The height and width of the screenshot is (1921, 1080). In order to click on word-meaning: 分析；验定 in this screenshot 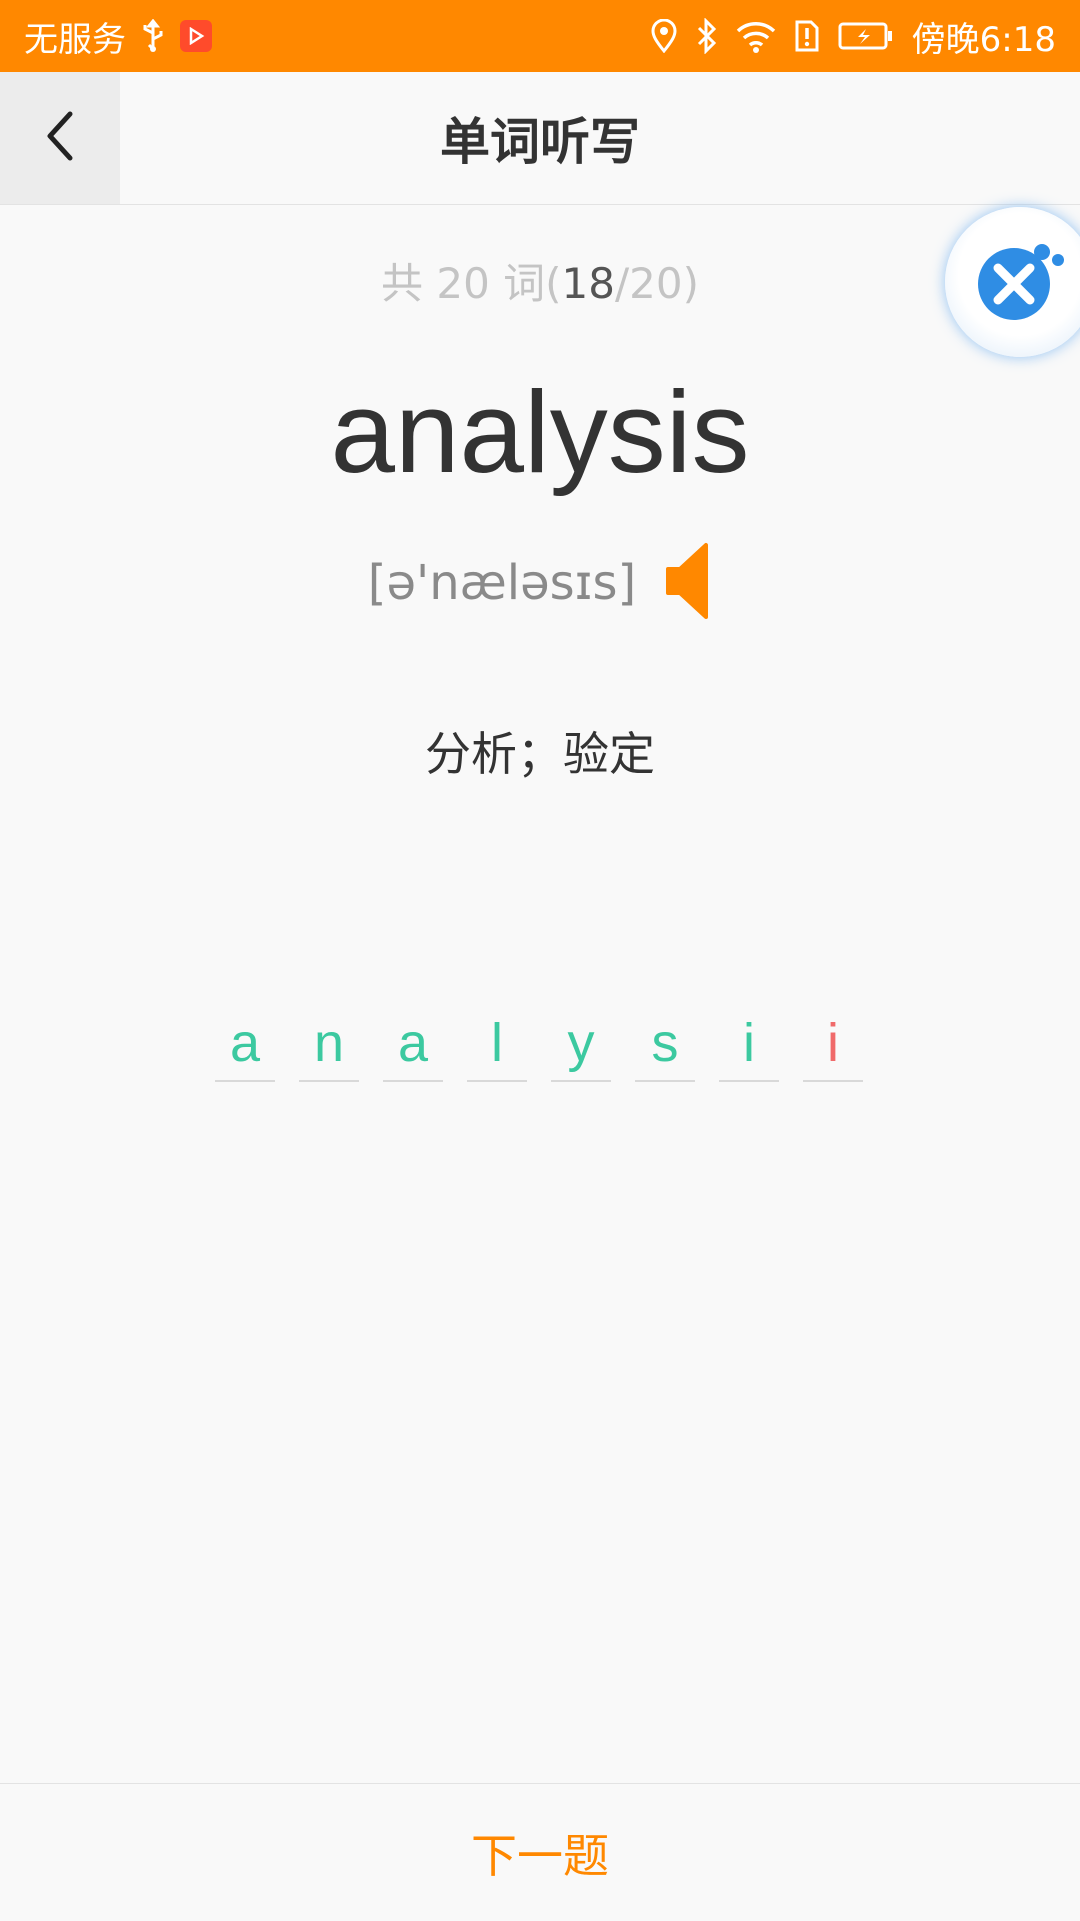, I will do `click(540, 754)`.